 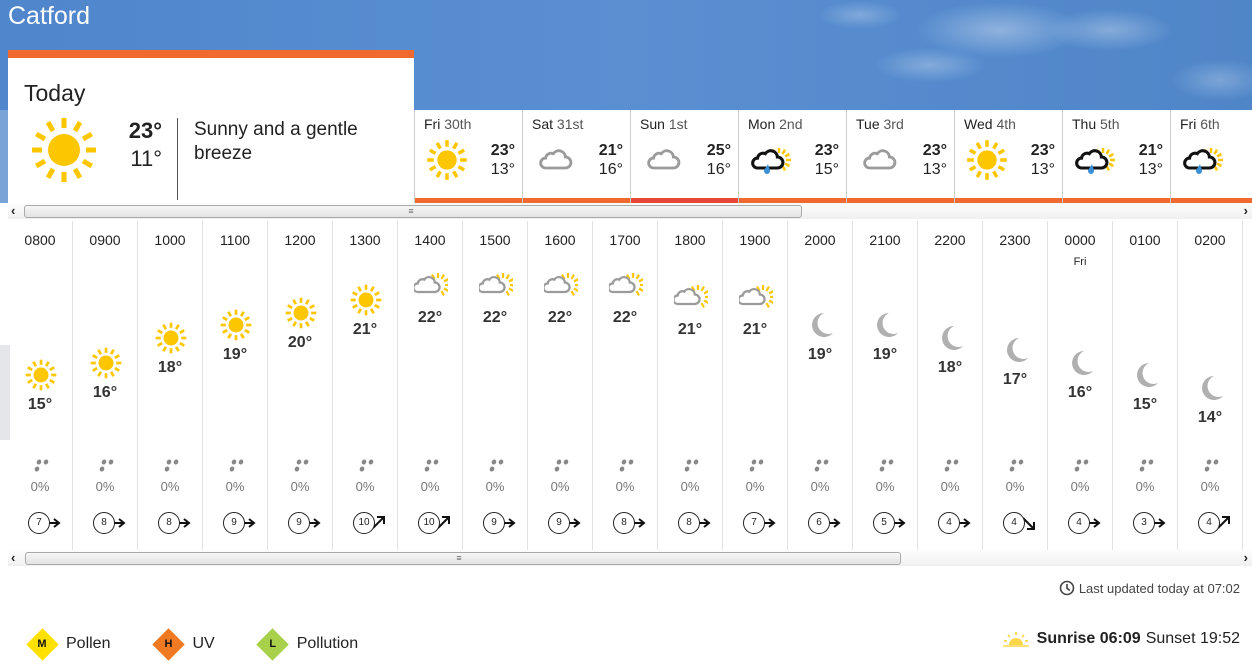 I want to click on hour-temp: 15°, so click(x=1145, y=404).